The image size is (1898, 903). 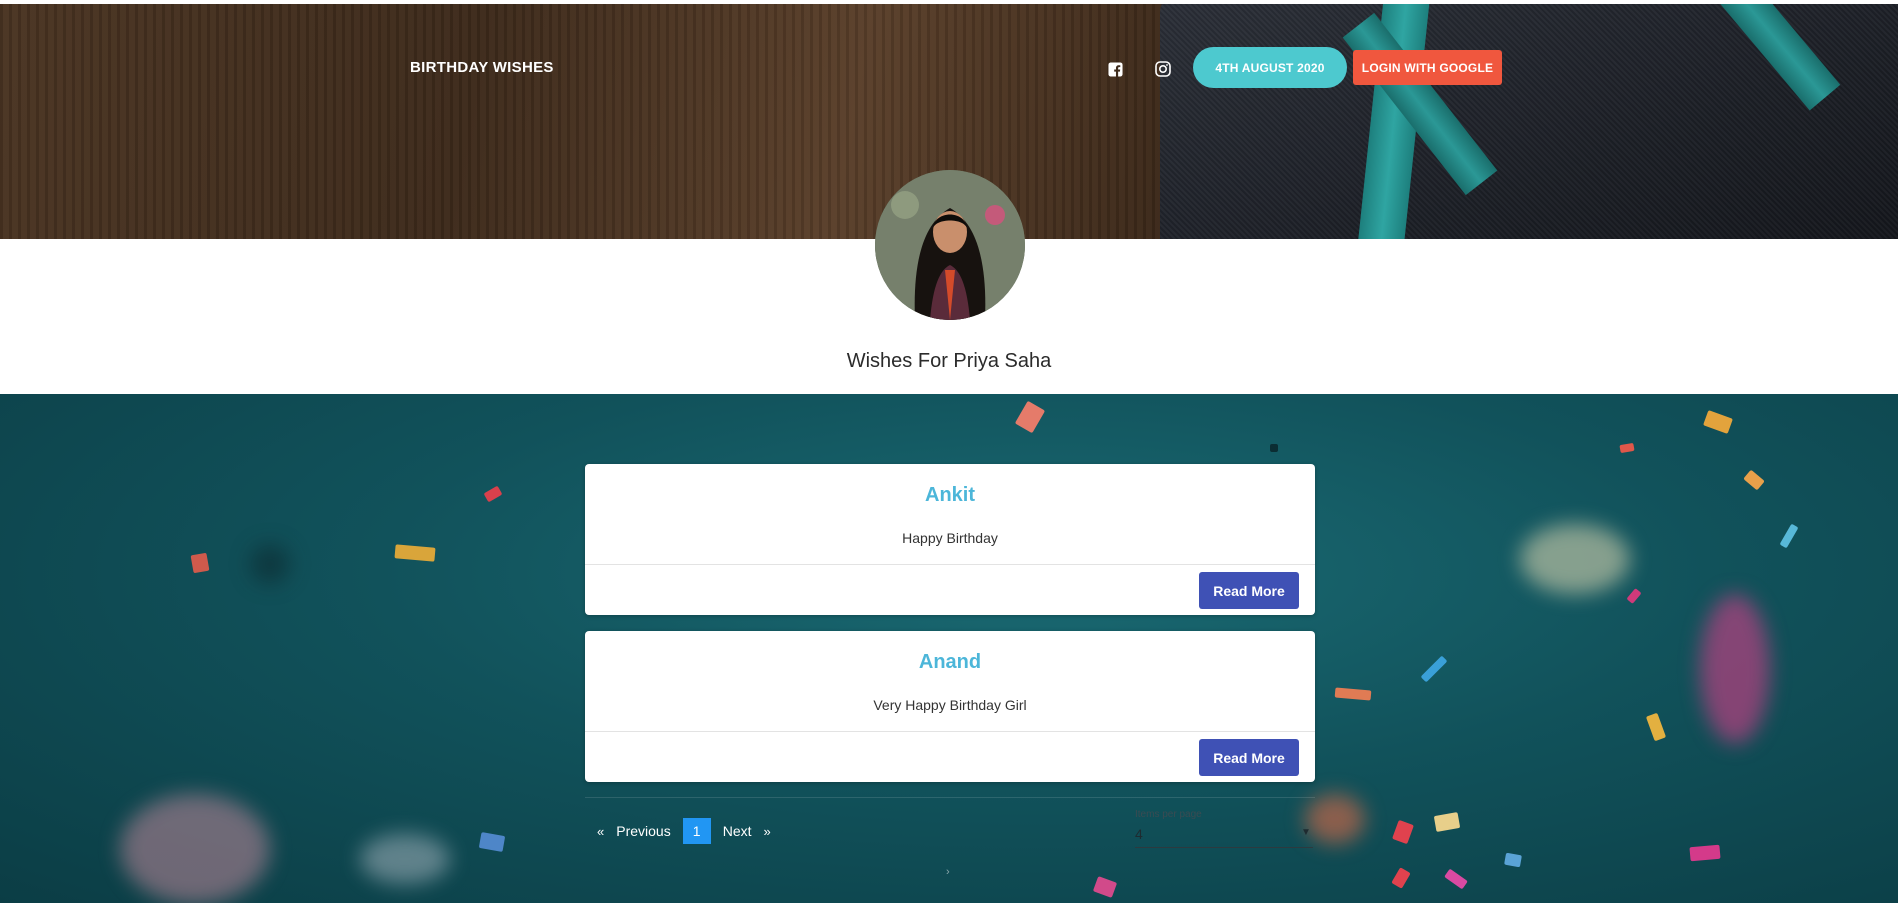 I want to click on dropdown-caret-icon: ▼, so click(x=1306, y=832).